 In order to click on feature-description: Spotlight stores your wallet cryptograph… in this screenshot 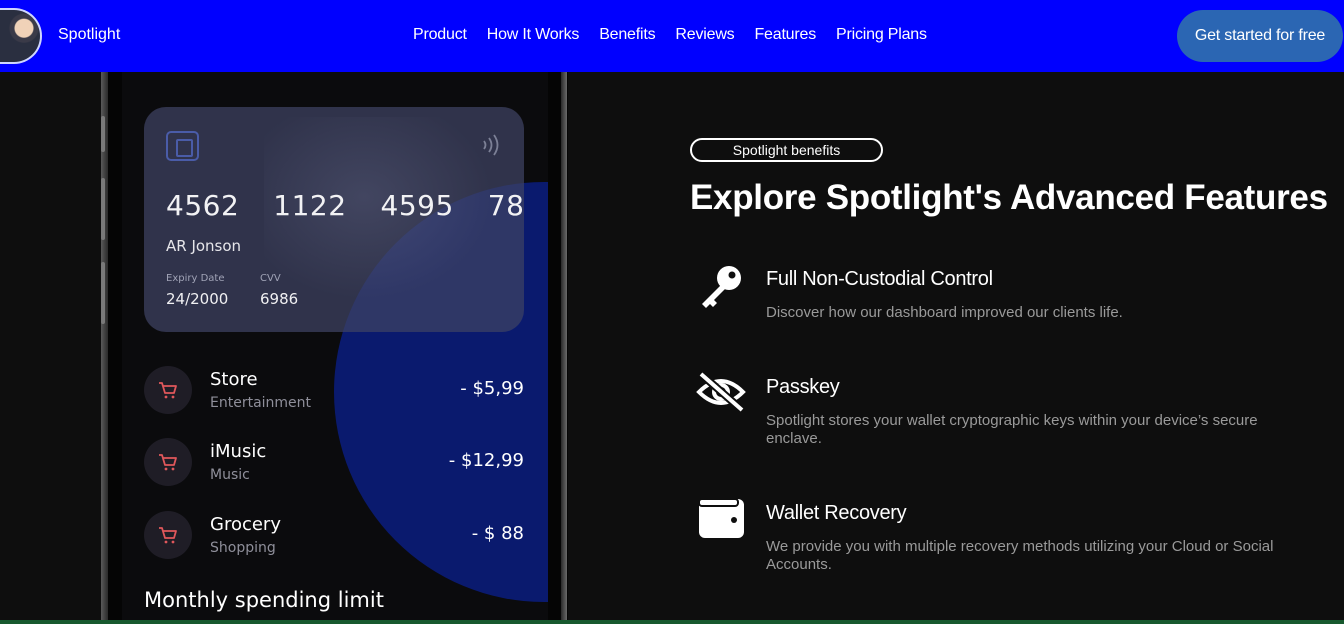, I will do `click(1012, 429)`.